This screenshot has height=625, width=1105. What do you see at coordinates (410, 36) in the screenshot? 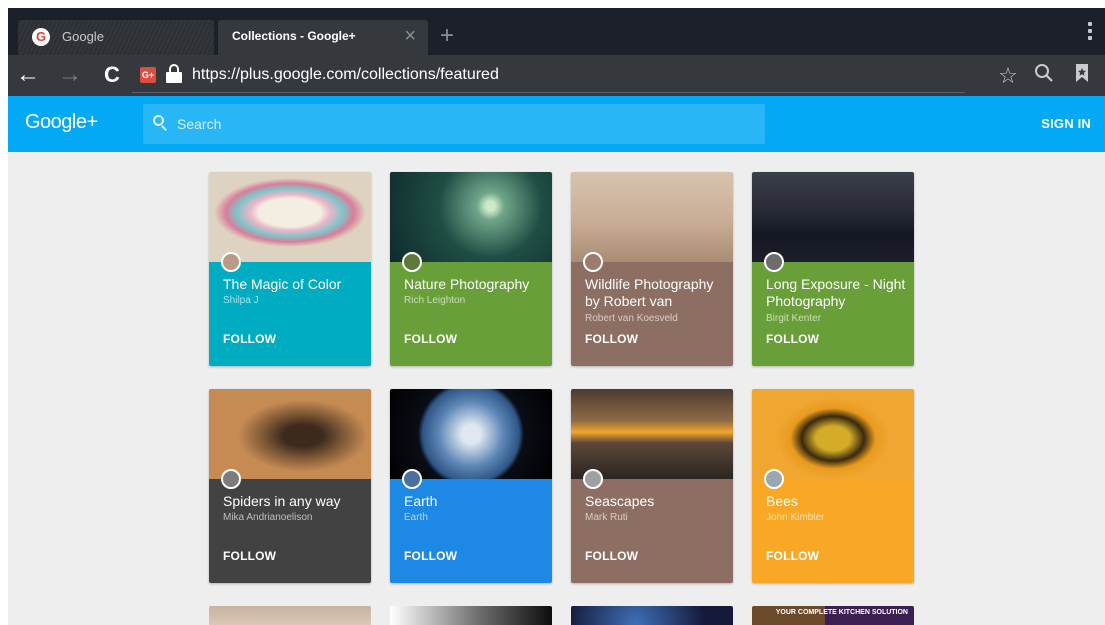
I see `close-icon: ×` at bounding box center [410, 36].